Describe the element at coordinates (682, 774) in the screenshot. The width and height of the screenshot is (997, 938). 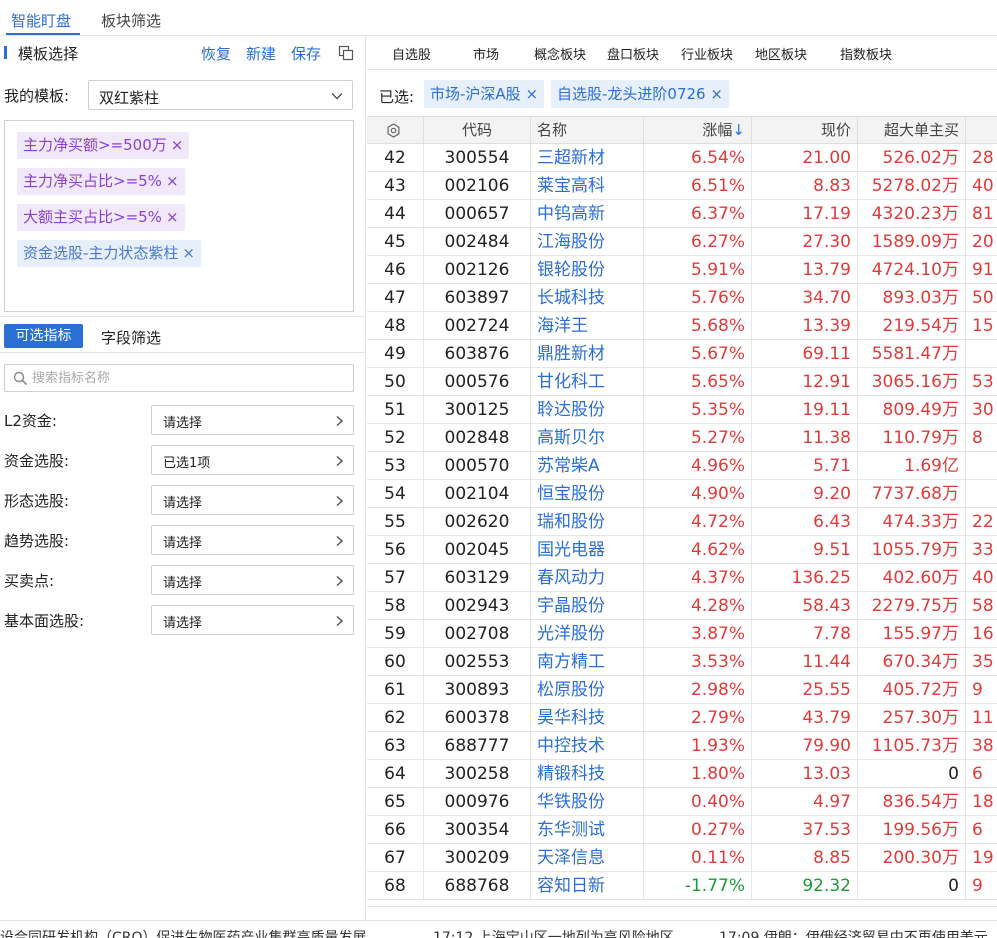
I see `table-row: 64 300258 精锻科技 1.80% 13.03 0 6` at that location.